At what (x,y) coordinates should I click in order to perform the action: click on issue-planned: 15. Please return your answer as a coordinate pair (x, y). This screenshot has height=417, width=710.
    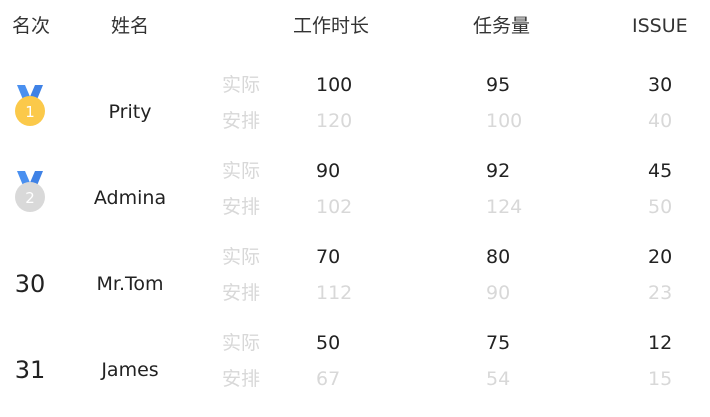
    Looking at the image, I should click on (660, 379).